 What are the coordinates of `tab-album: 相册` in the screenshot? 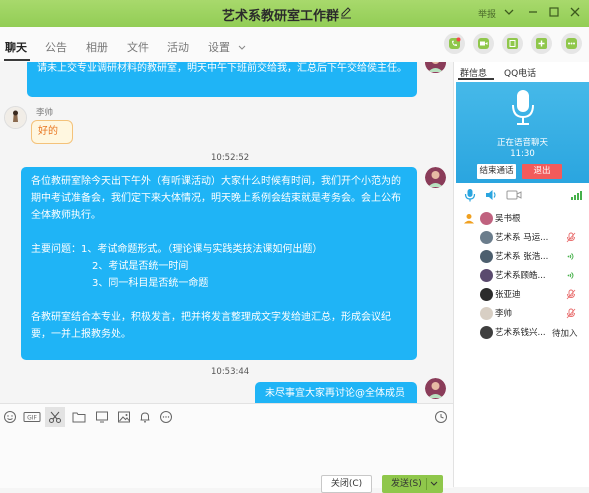 It's located at (97, 47).